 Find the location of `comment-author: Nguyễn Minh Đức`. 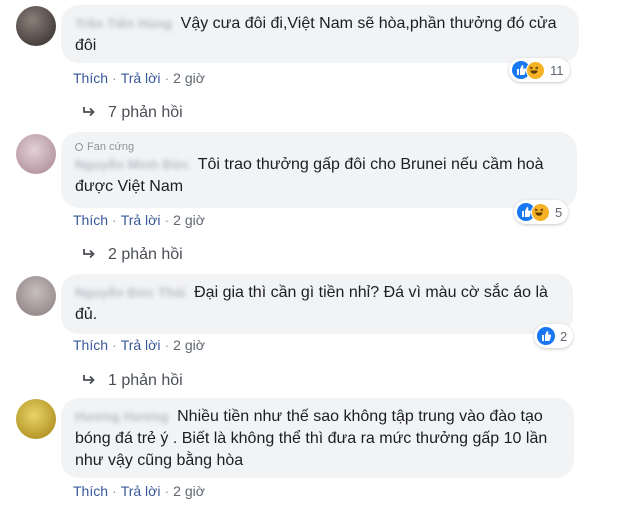

comment-author: Nguyễn Minh Đức is located at coordinates (132, 164).